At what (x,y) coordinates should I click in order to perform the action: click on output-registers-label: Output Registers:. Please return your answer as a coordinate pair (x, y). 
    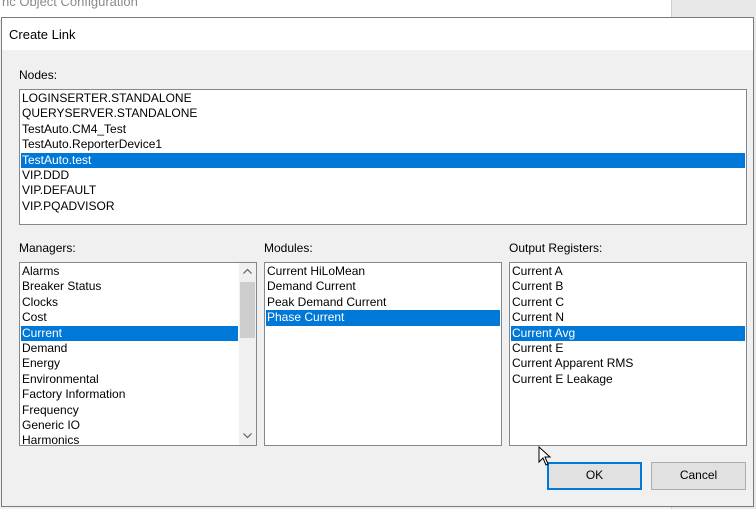
    Looking at the image, I should click on (556, 248).